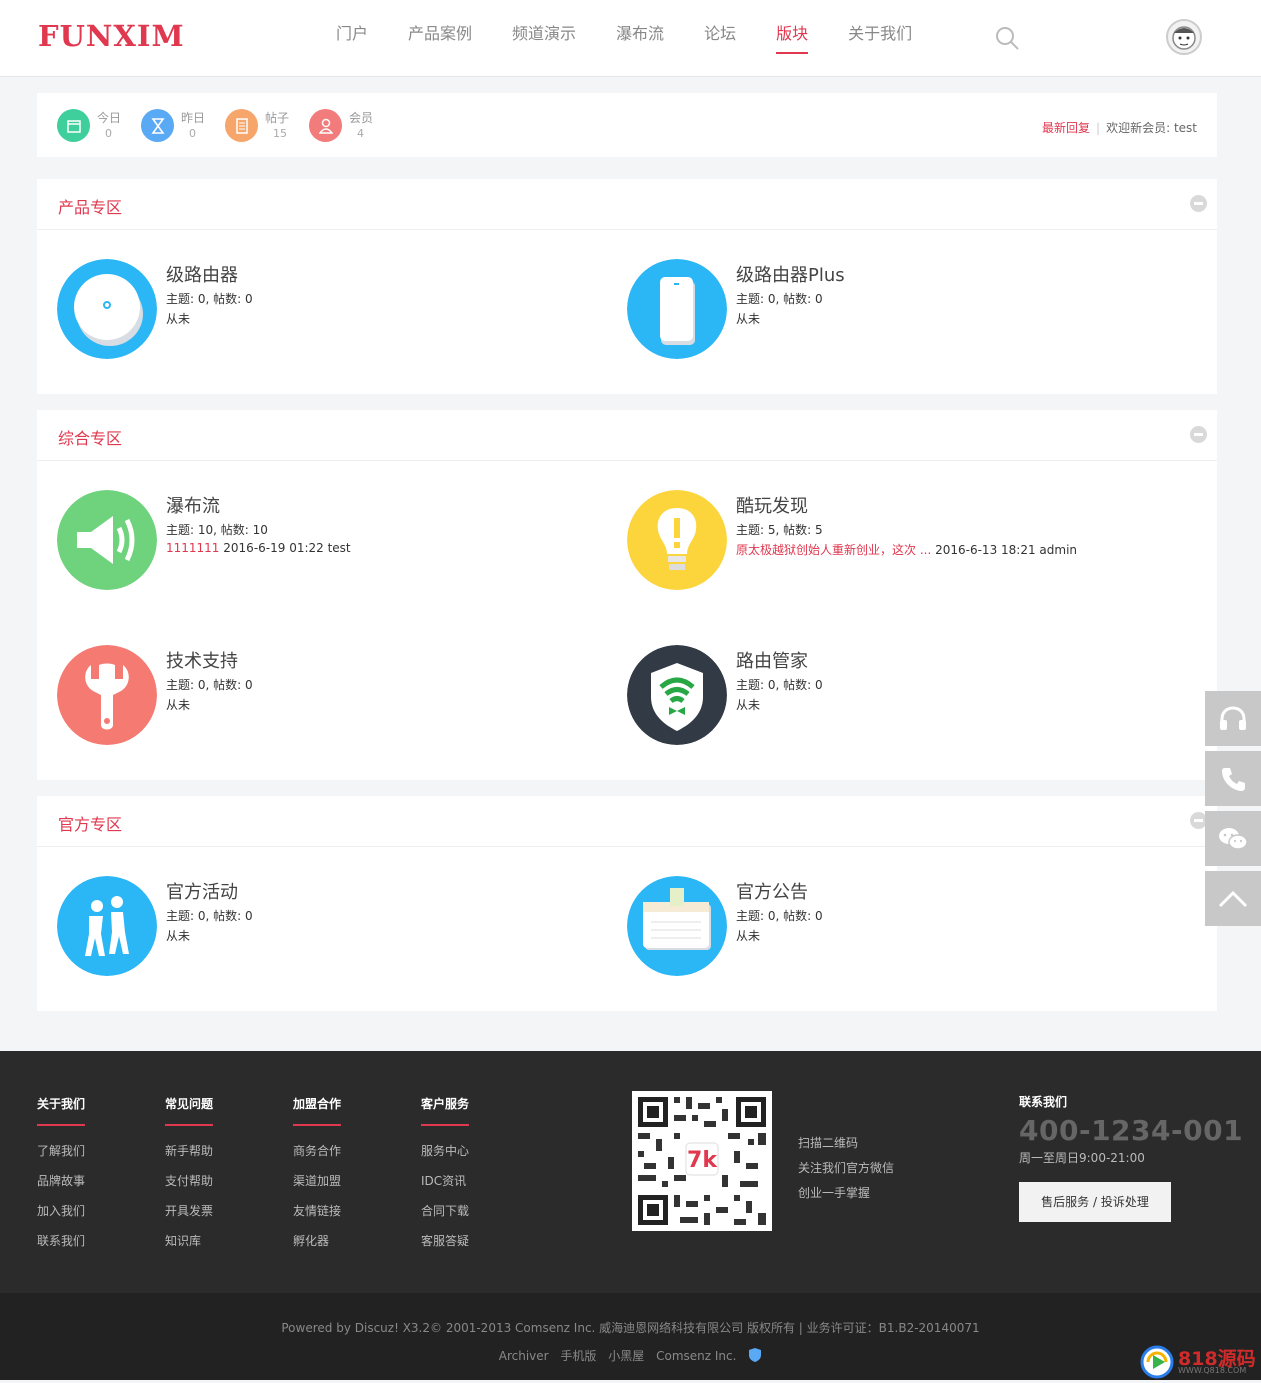 The height and width of the screenshot is (1383, 1261). What do you see at coordinates (772, 891) in the screenshot?
I see `forum-name: 官方公告` at bounding box center [772, 891].